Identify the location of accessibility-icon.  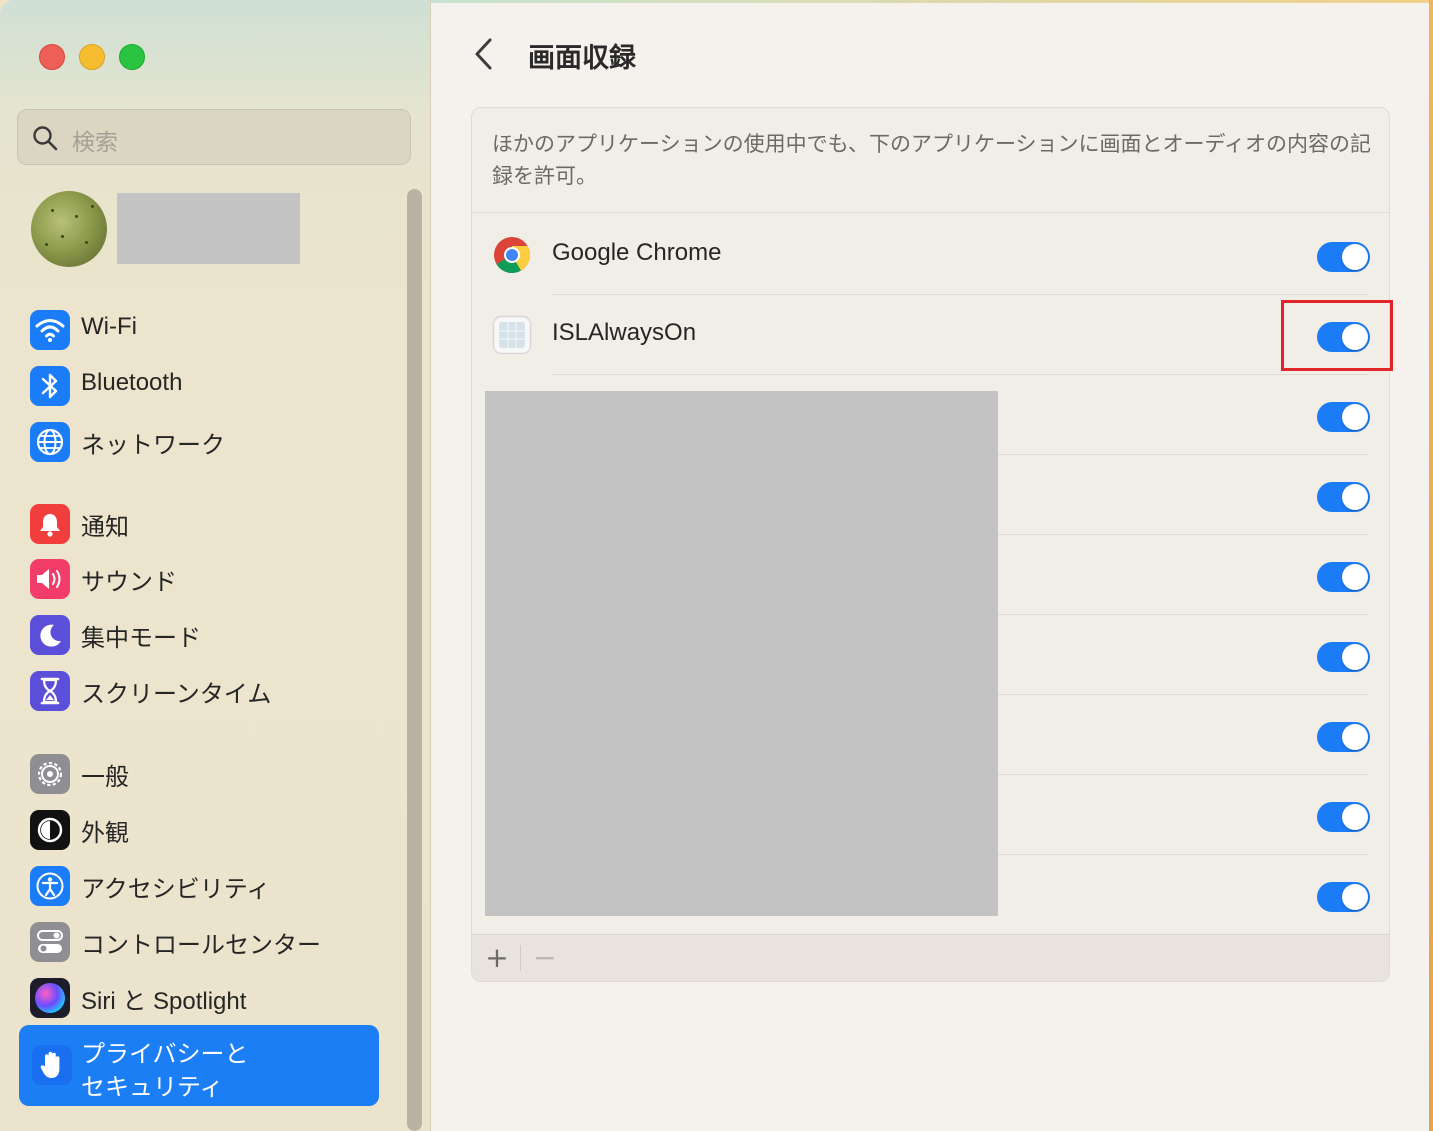
(50, 886).